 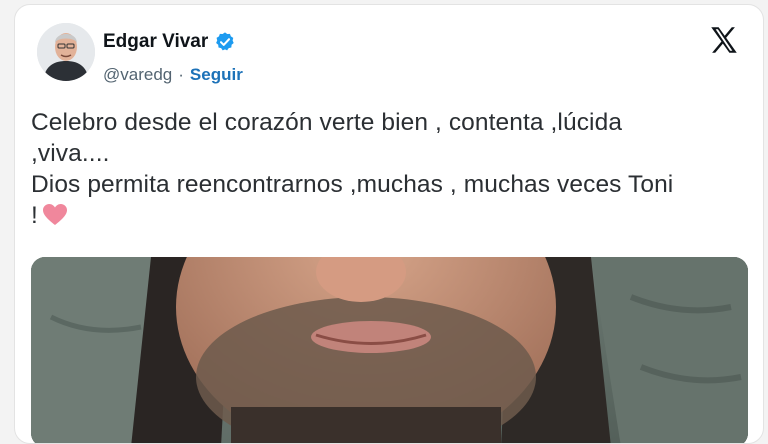 What do you see at coordinates (724, 40) in the screenshot?
I see `x-logo-icon` at bounding box center [724, 40].